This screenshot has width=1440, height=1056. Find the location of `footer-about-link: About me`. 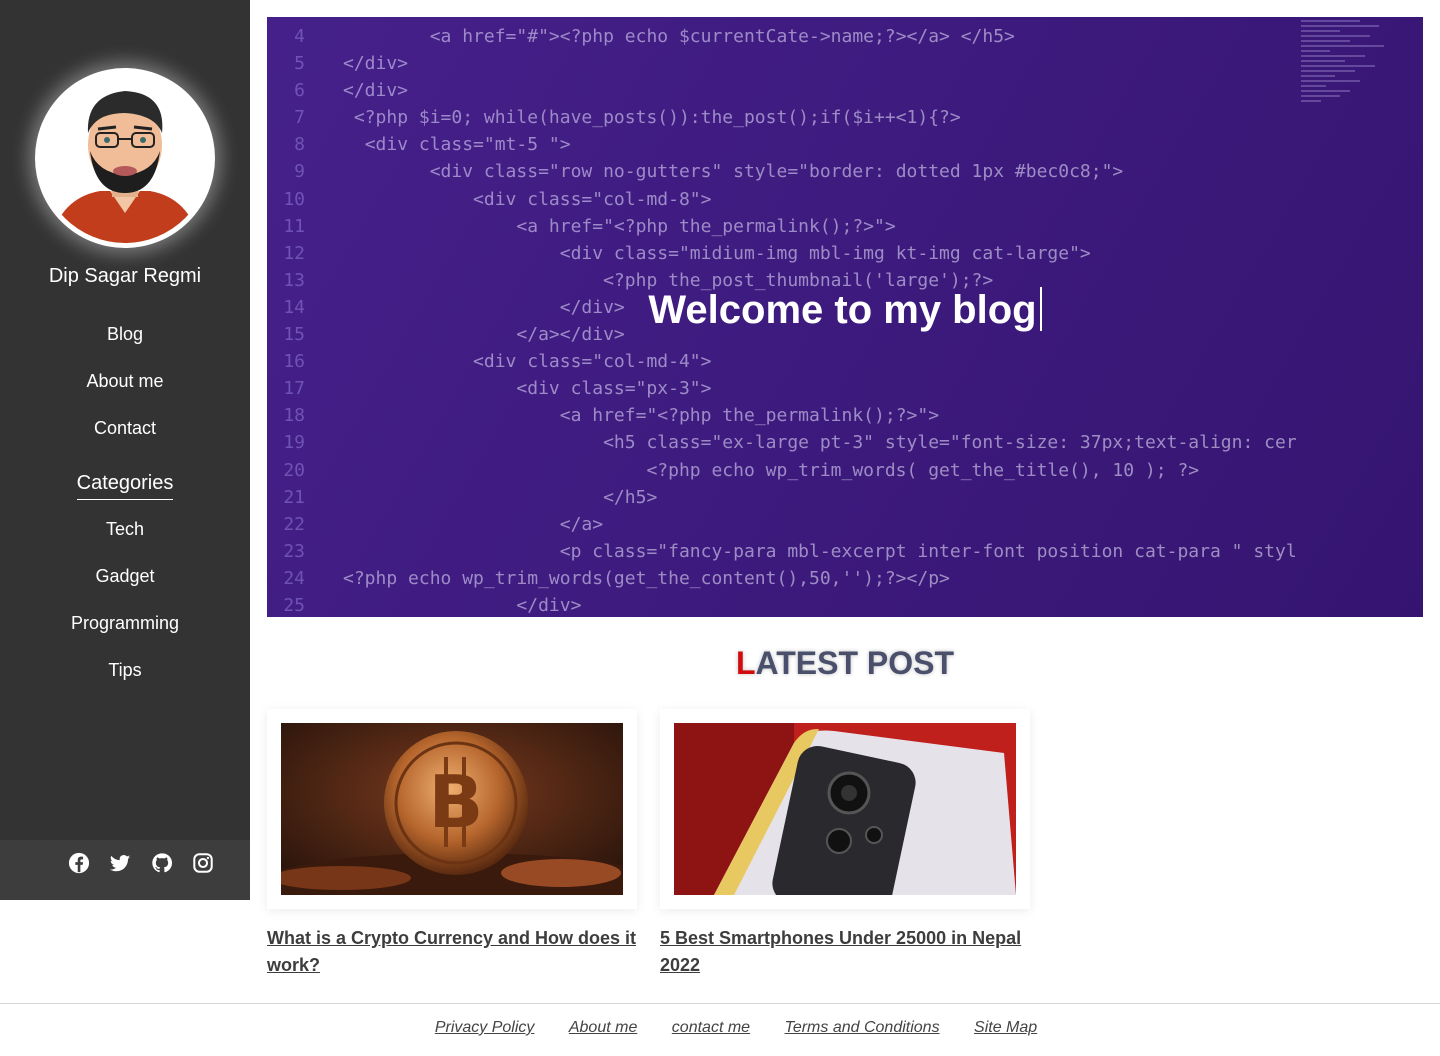

footer-about-link: About me is located at coordinates (603, 1027).